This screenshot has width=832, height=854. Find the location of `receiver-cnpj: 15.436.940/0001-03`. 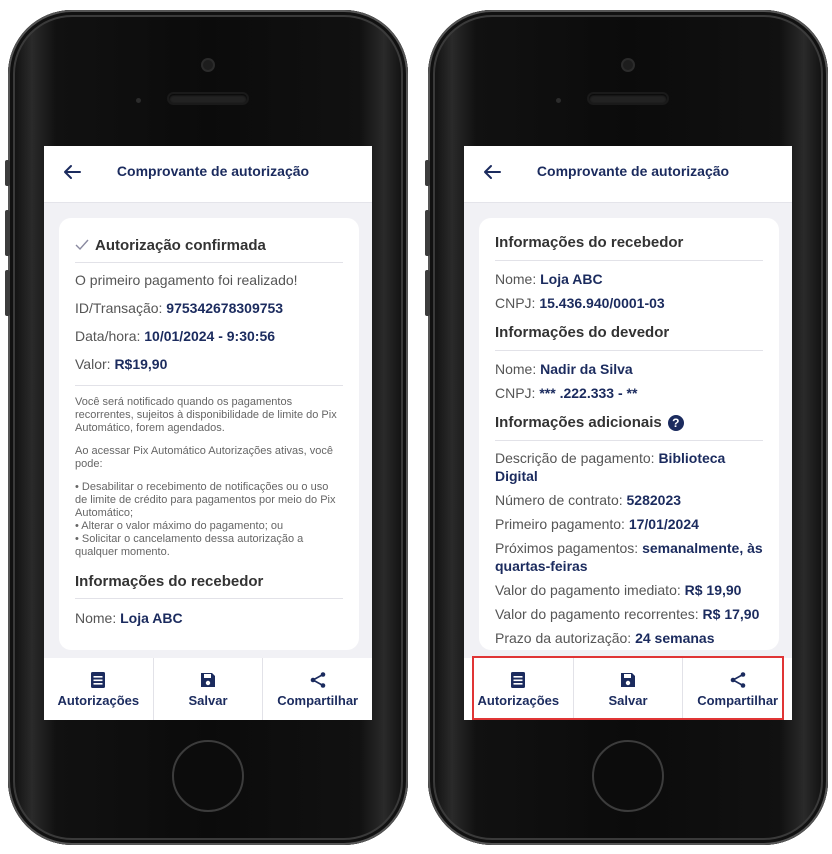

receiver-cnpj: 15.436.940/0001-03 is located at coordinates (602, 303).